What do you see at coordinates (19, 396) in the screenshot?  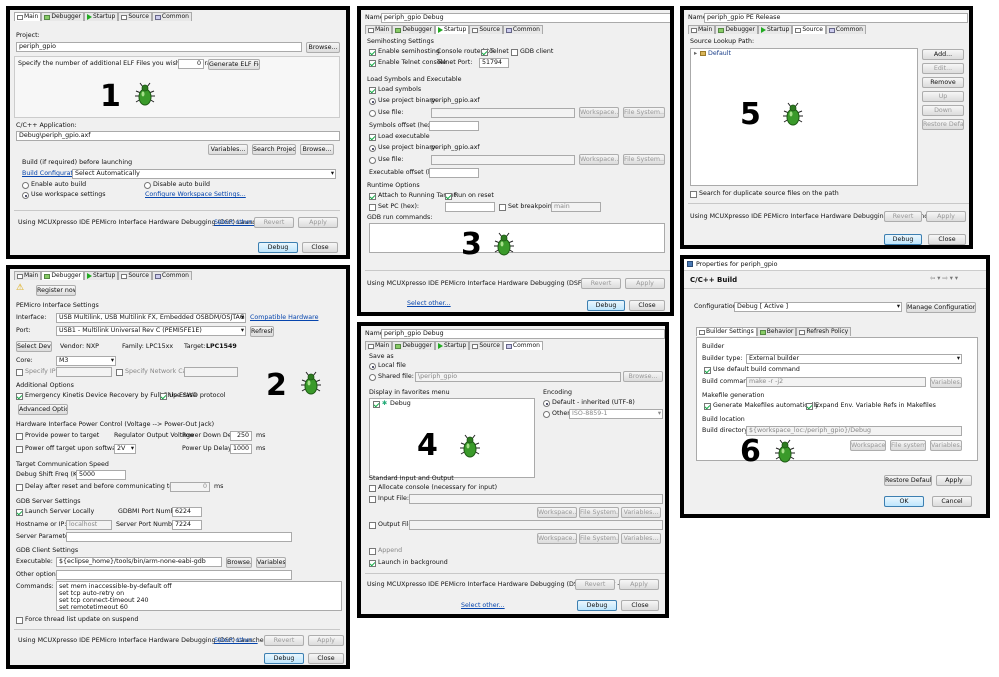 I see `emergency-checkbox` at bounding box center [19, 396].